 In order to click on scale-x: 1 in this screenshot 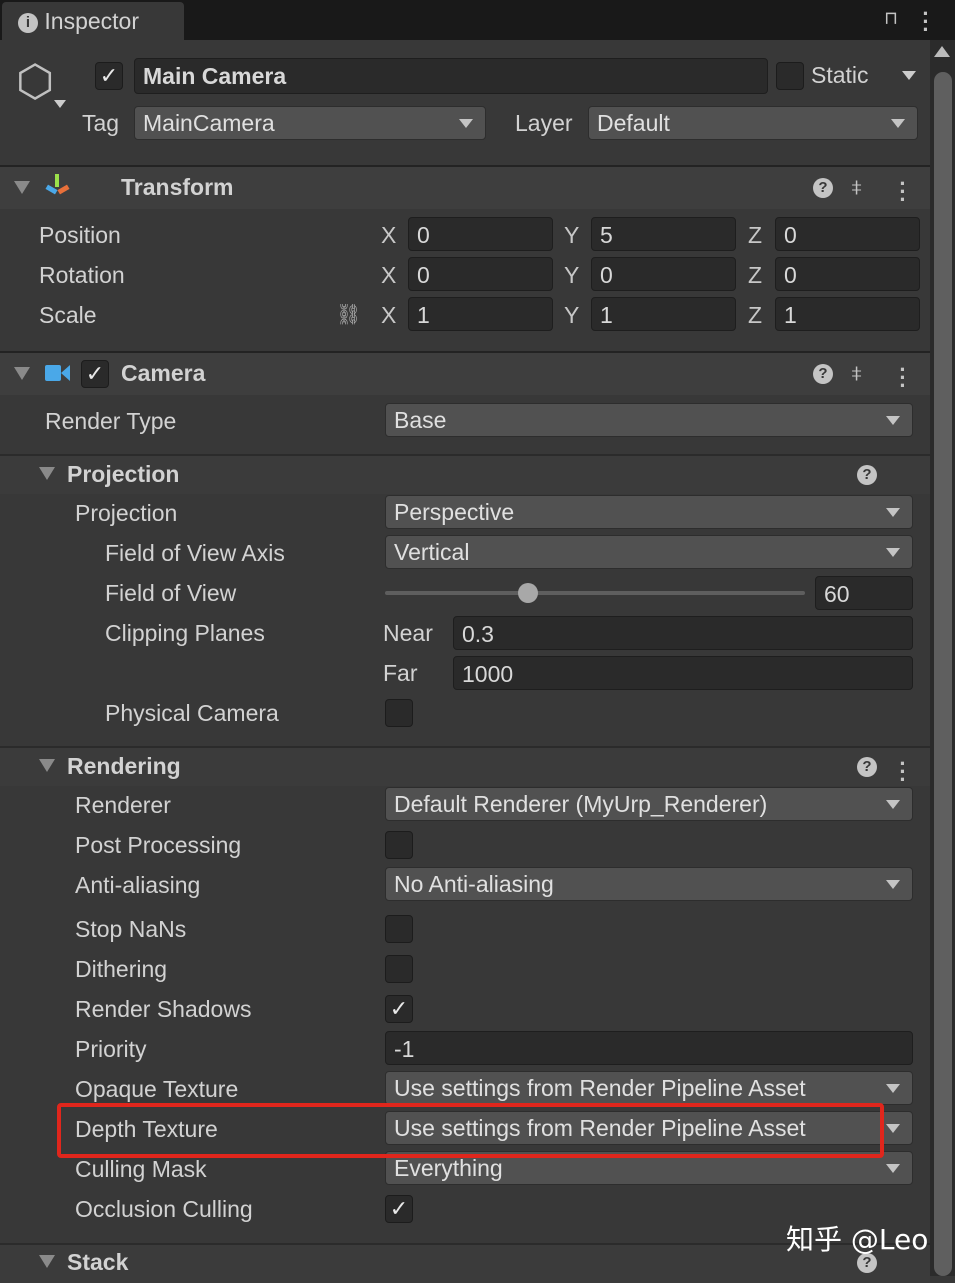, I will do `click(480, 314)`.